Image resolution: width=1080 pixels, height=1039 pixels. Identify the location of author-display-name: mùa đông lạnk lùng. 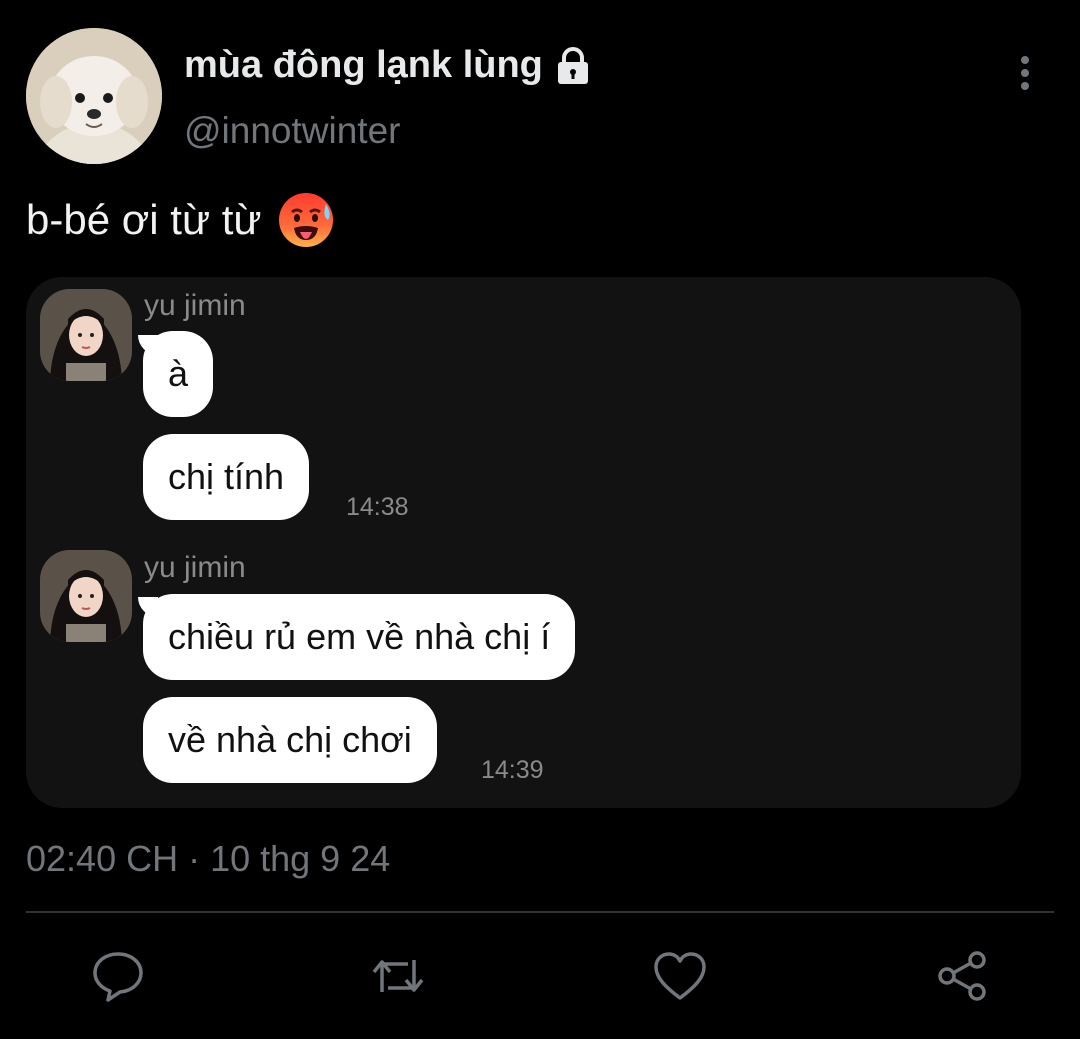
(363, 65).